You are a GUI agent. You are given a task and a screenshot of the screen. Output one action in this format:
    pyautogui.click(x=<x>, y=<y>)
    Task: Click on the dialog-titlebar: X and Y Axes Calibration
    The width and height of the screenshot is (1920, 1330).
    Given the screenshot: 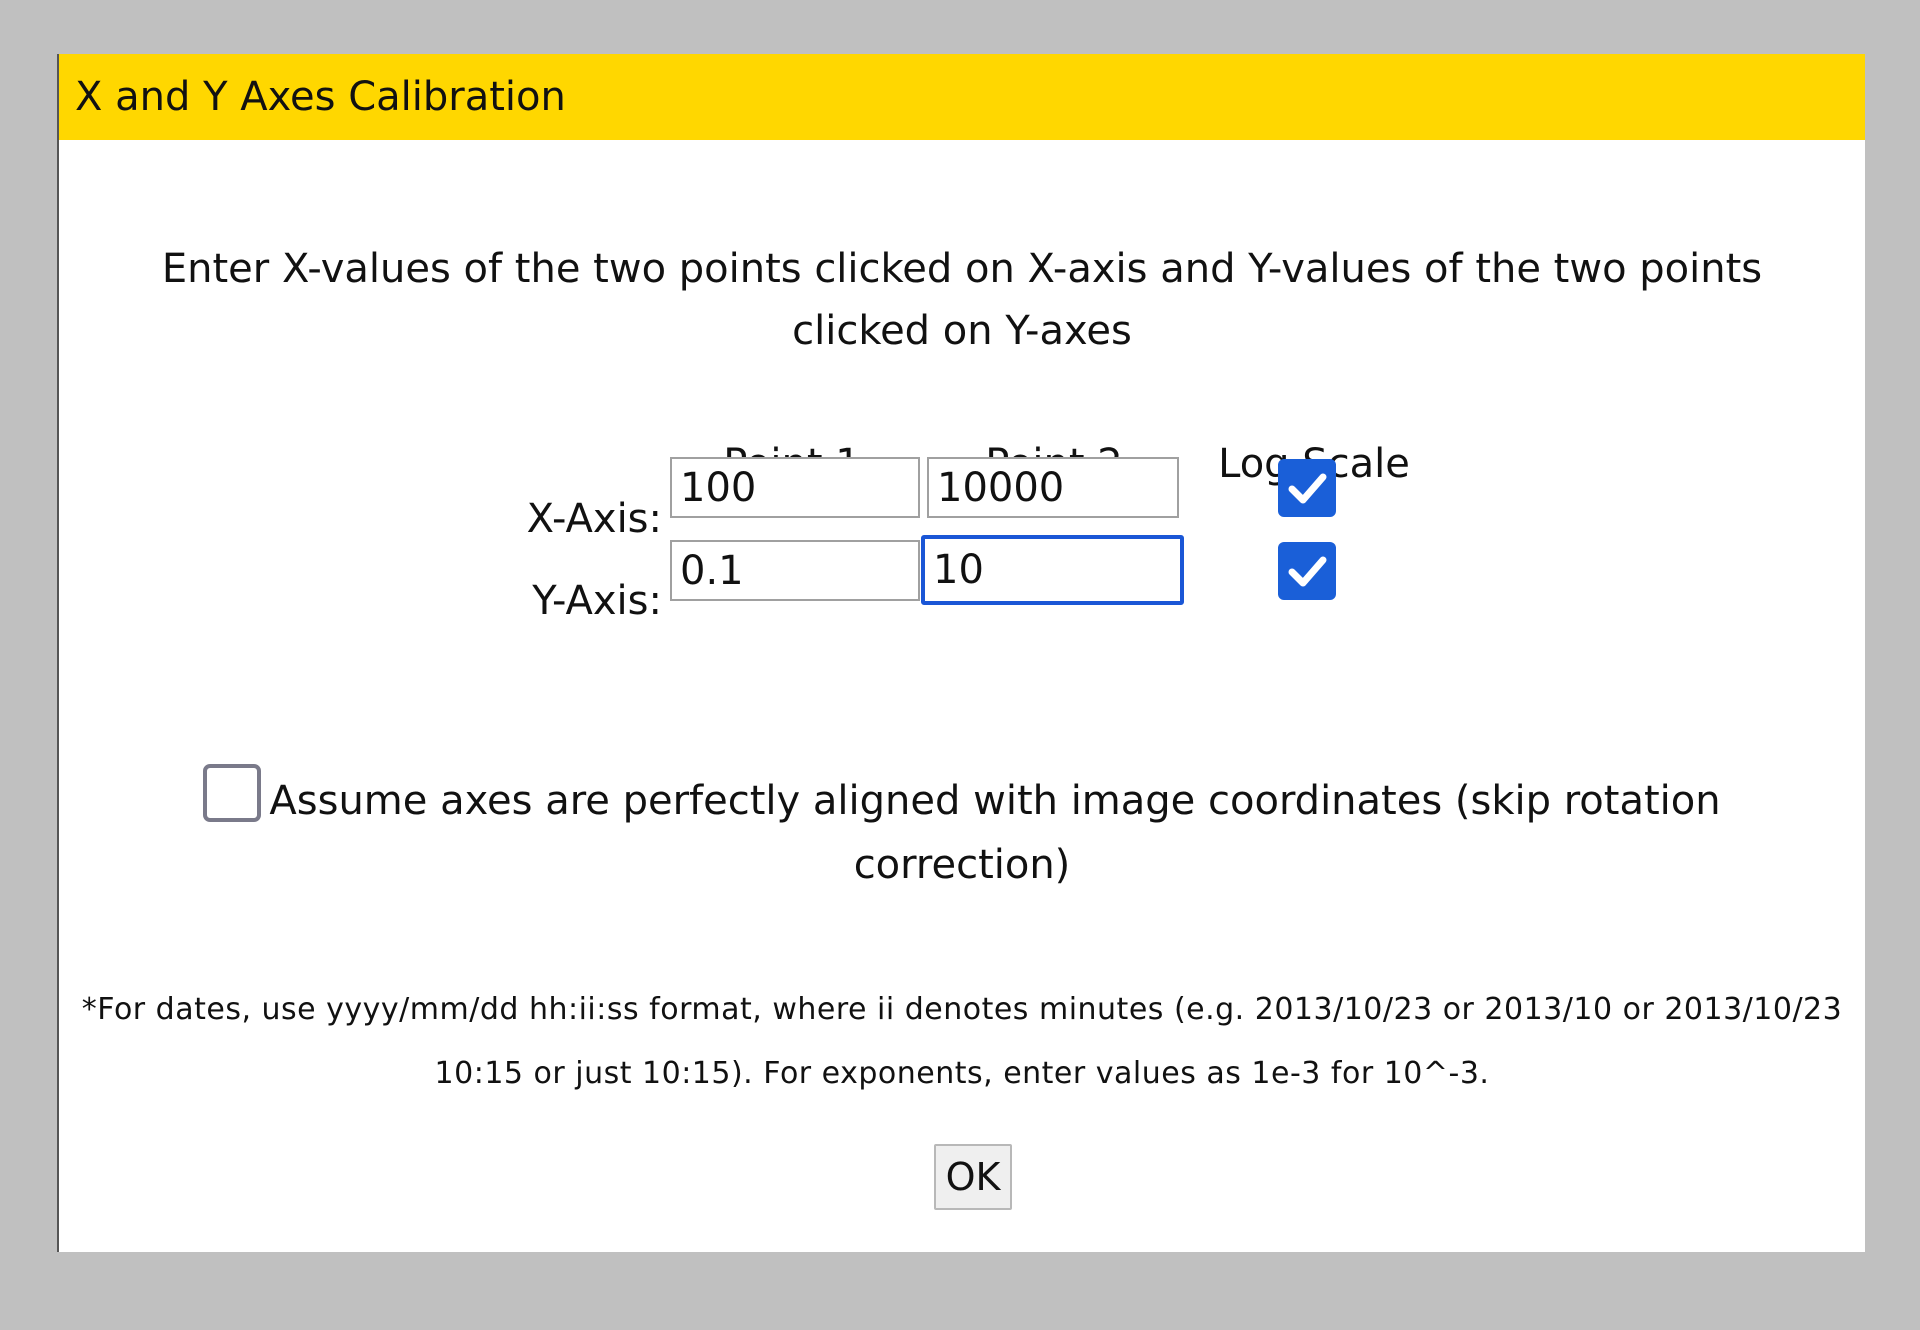 What is the action you would take?
    pyautogui.click(x=962, y=97)
    